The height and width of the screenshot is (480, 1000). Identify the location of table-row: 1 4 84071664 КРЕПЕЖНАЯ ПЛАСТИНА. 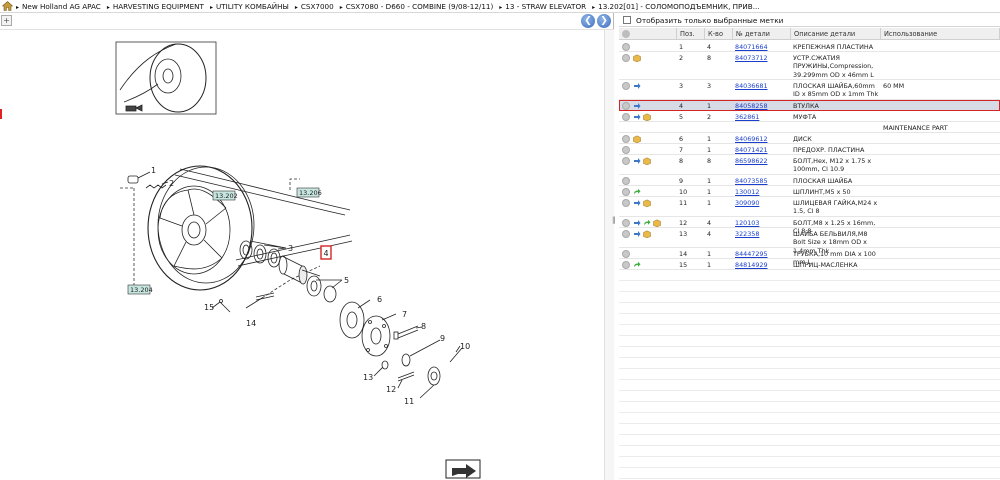
(809, 46).